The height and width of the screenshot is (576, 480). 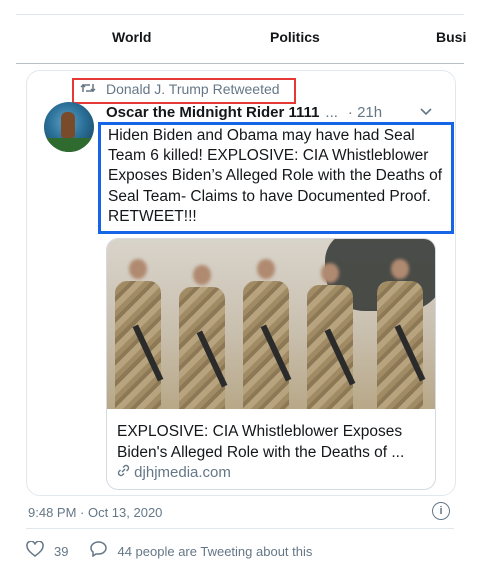 What do you see at coordinates (125, 472) in the screenshot?
I see `link-icon` at bounding box center [125, 472].